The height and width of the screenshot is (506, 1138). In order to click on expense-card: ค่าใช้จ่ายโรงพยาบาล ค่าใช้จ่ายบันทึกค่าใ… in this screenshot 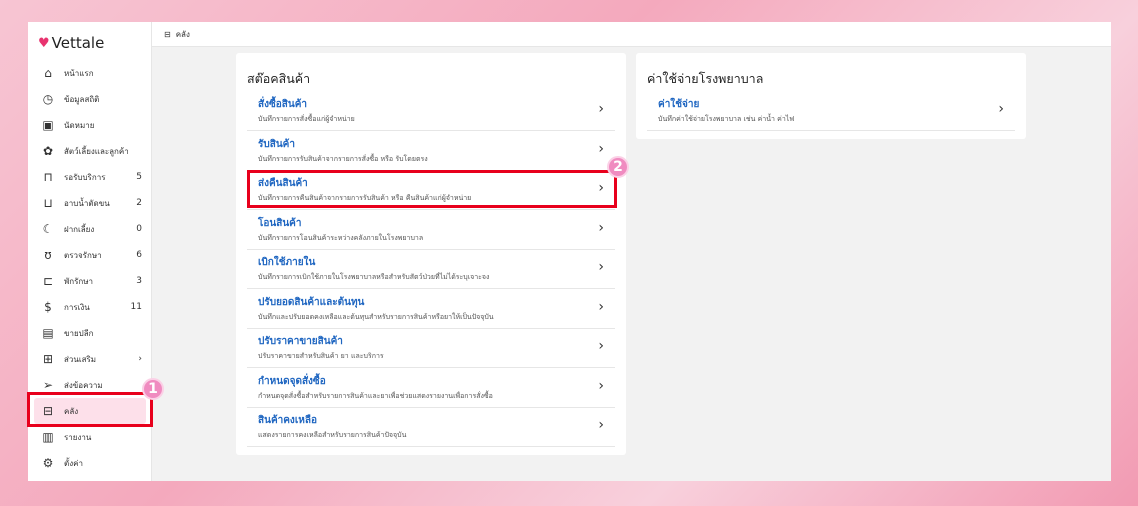, I will do `click(831, 96)`.